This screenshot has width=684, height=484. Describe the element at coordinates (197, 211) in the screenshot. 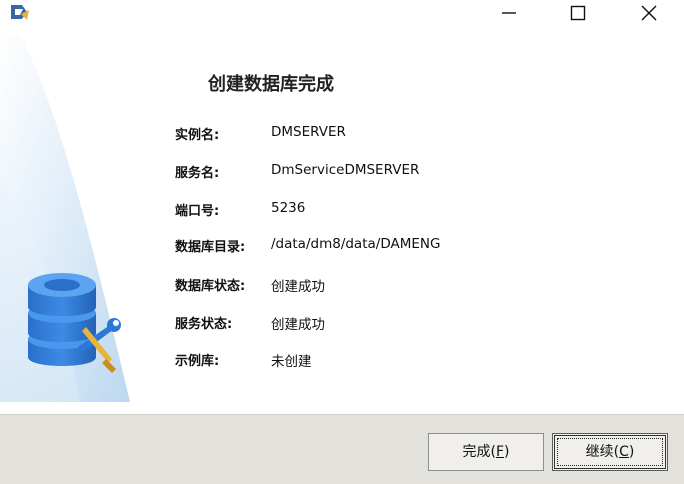

I see `info-label: 端口号:` at that location.